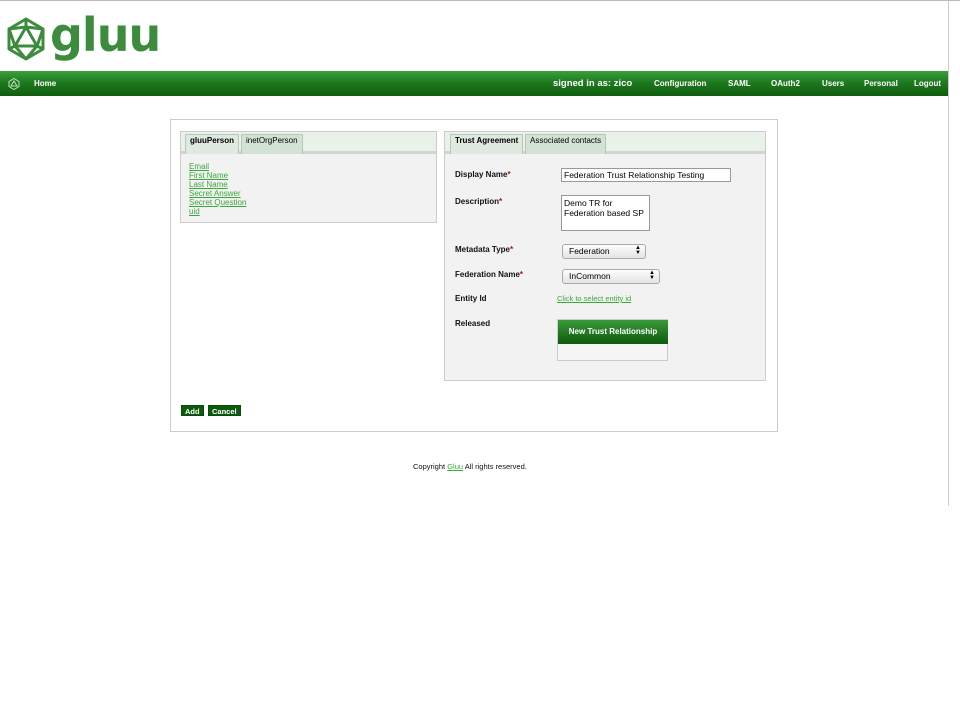 The image size is (960, 720). What do you see at coordinates (224, 410) in the screenshot?
I see `cancel-button: Cancel` at bounding box center [224, 410].